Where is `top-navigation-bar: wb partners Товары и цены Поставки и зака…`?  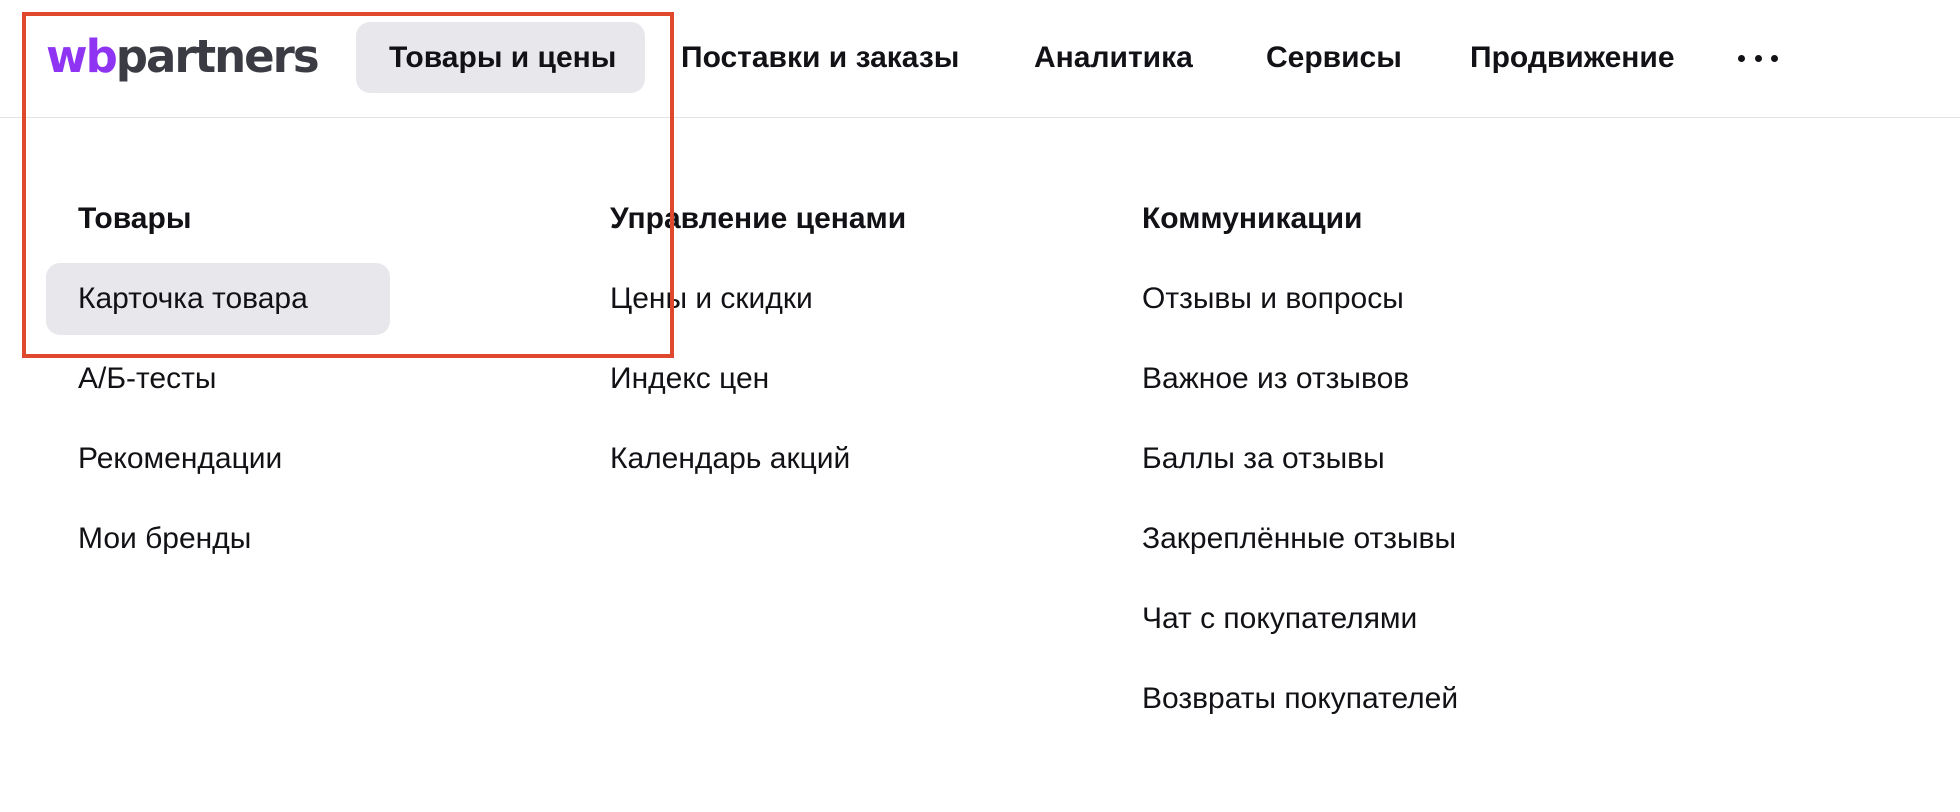 top-navigation-bar: wb partners Товары и цены Поставки и зака… is located at coordinates (980, 59).